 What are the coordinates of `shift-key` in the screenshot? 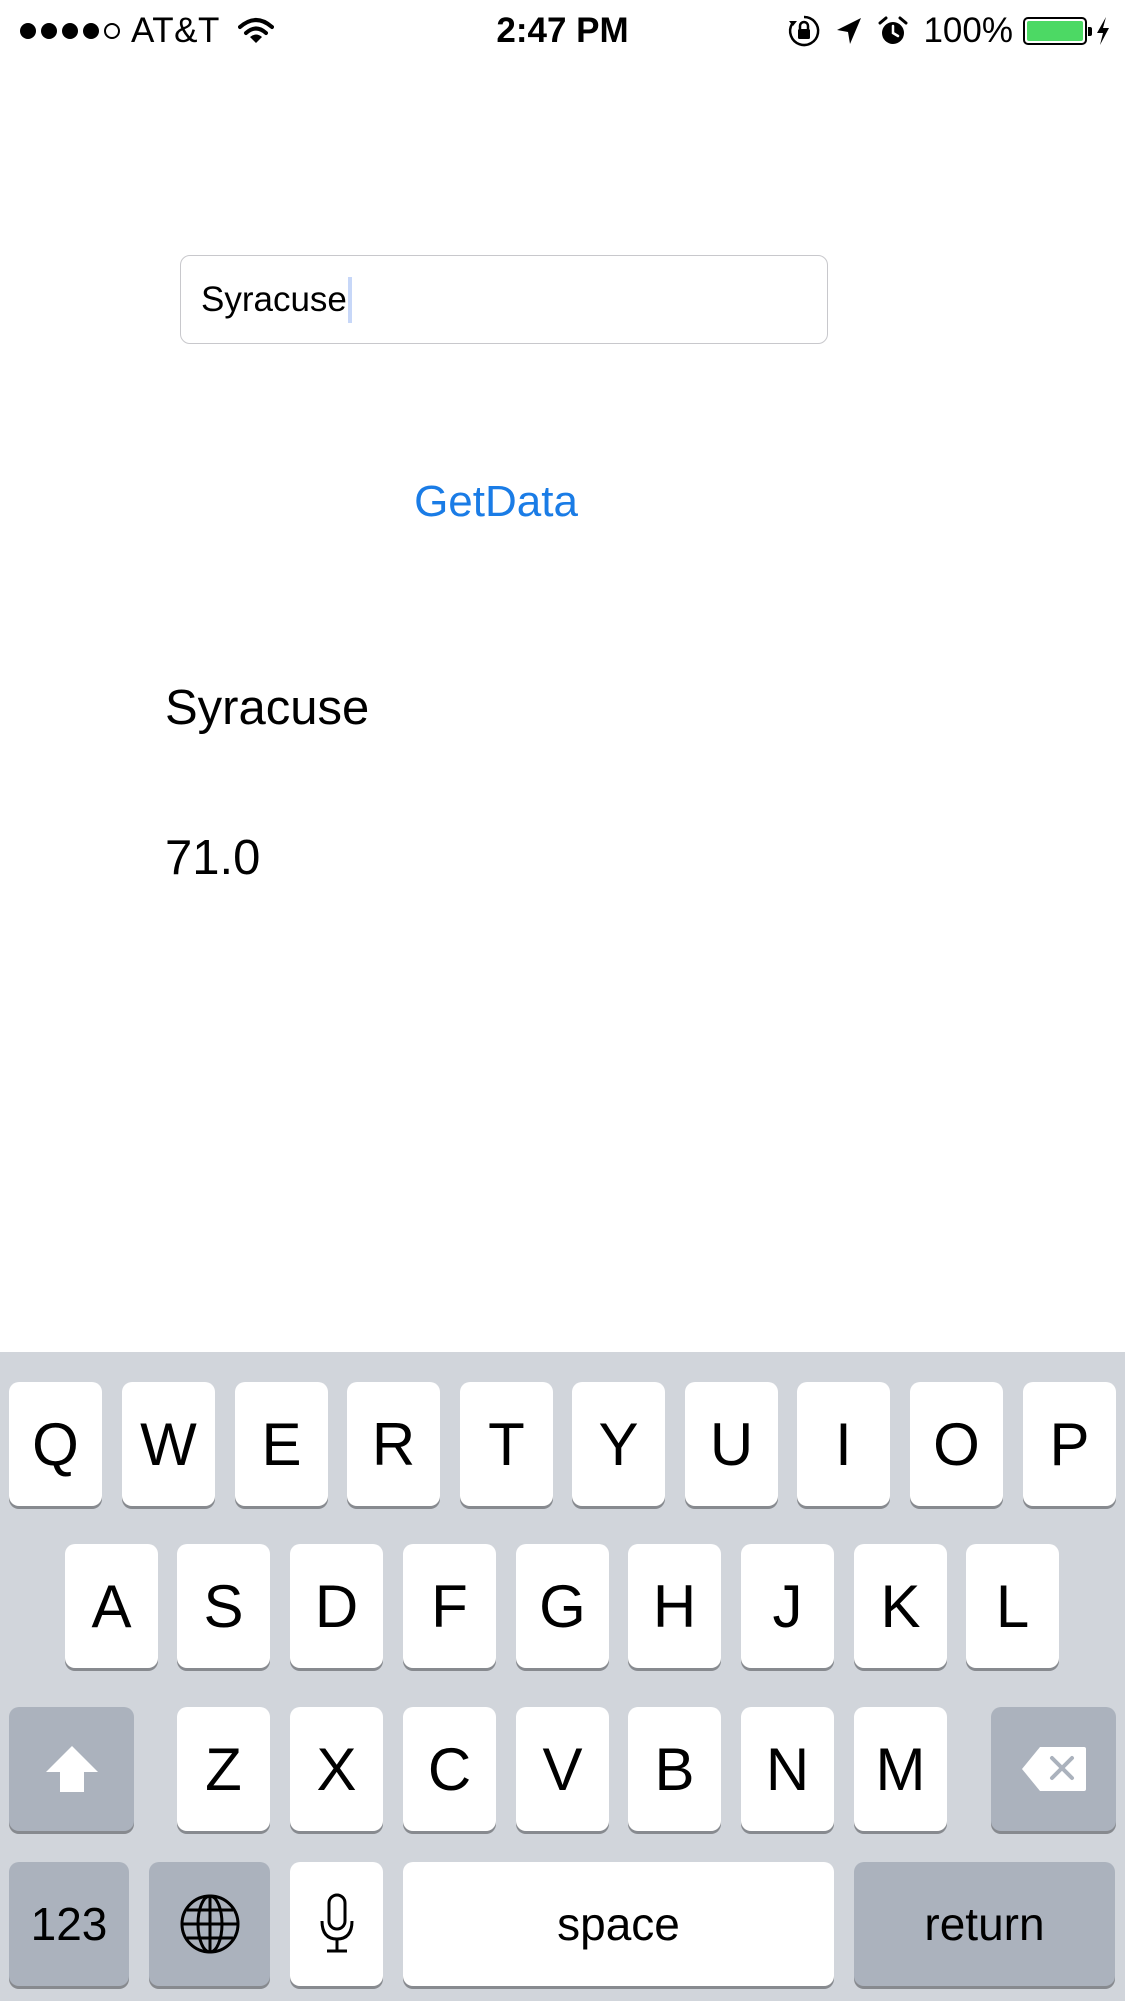 It's located at (71, 1769).